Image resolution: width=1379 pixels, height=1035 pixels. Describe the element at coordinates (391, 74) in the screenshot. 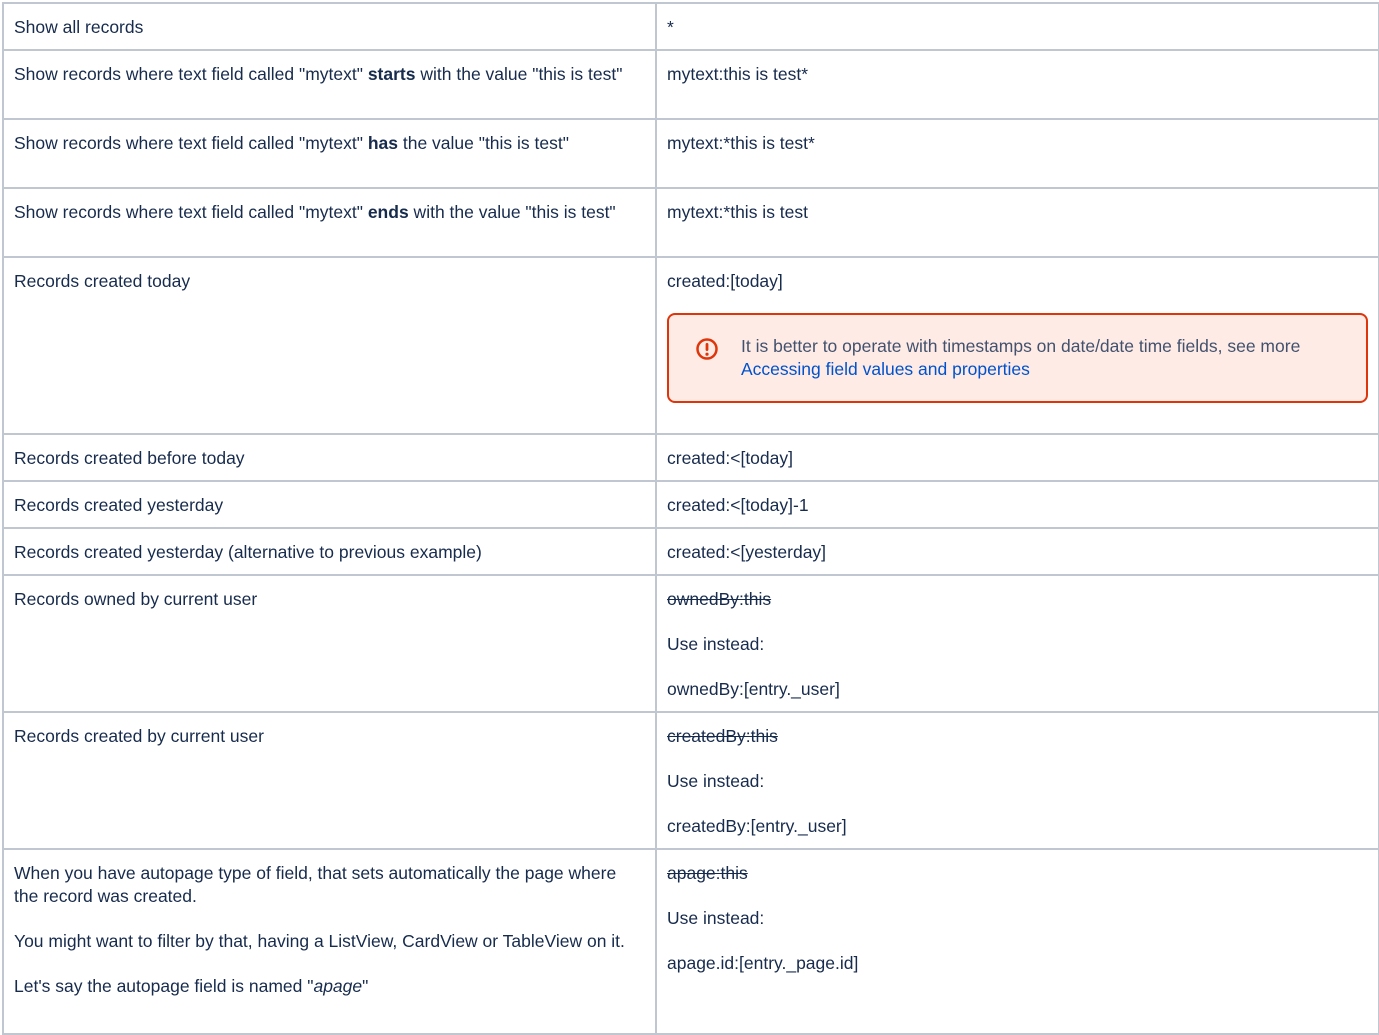

I see `emphasis: starts` at that location.